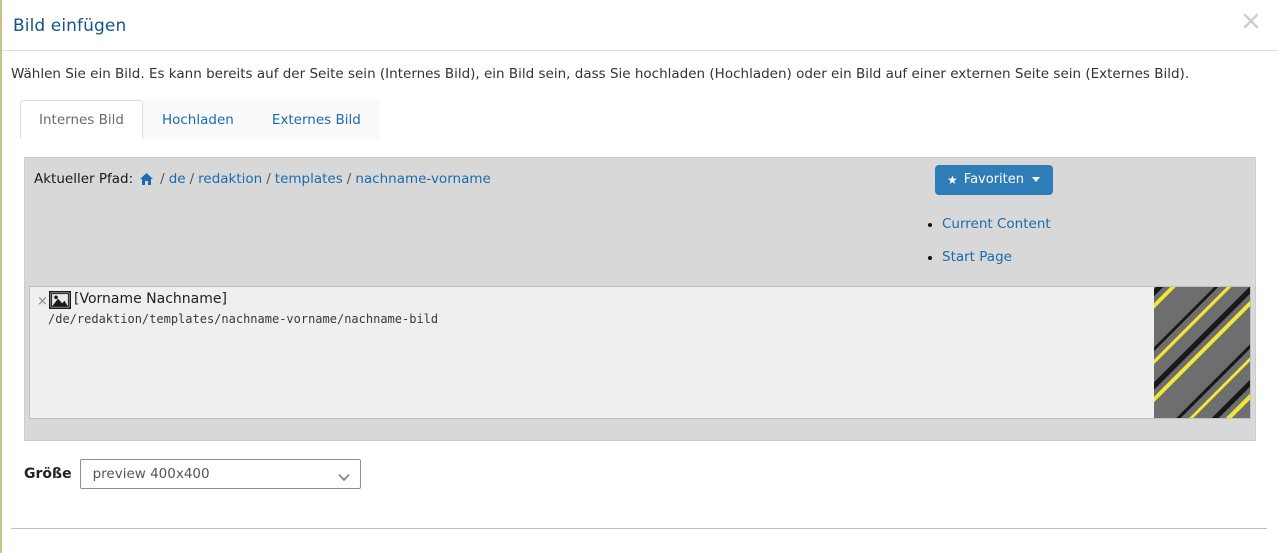  I want to click on tab-bar: Internes Bild Hochladen Externes Bild, so click(200, 119).